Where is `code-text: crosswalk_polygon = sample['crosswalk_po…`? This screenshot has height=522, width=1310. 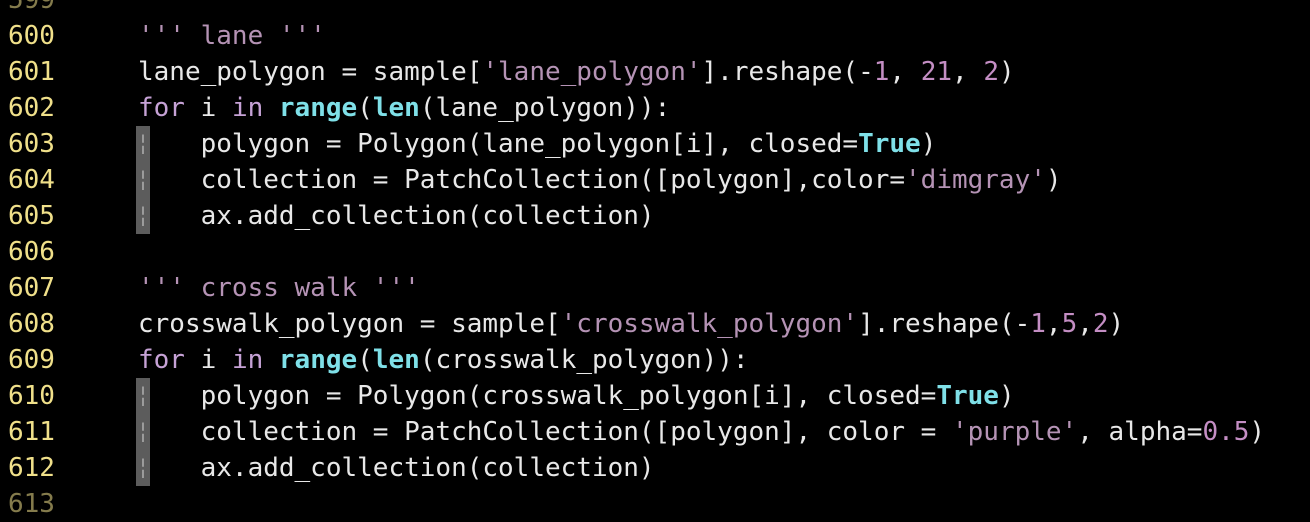 code-text: crosswalk_polygon = sample['crosswalk_po… is located at coordinates (631, 324).